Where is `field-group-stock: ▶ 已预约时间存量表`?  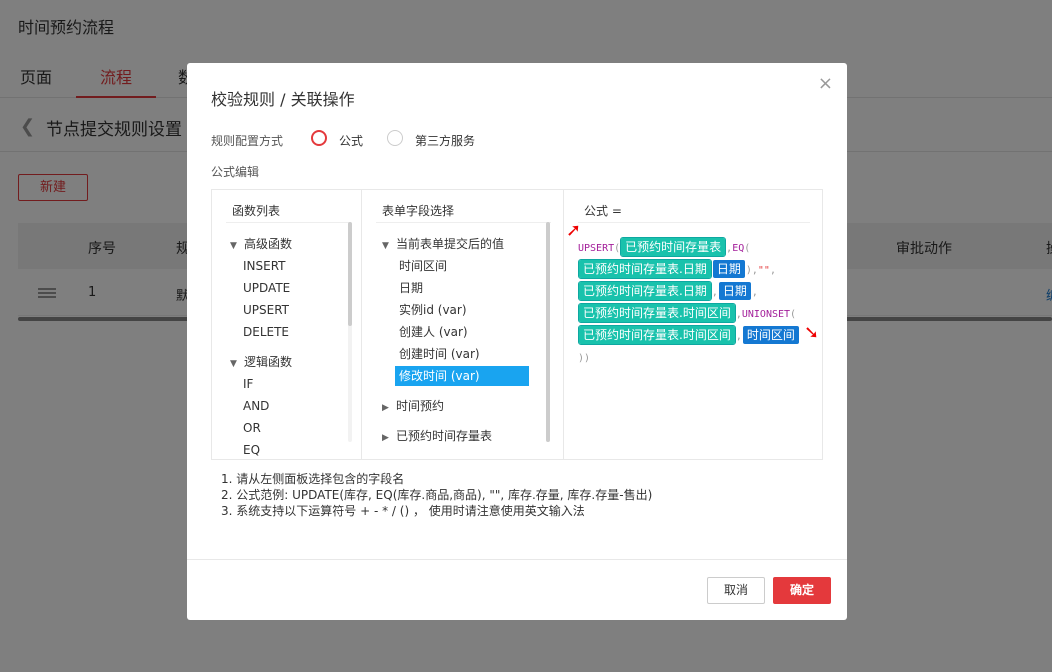 field-group-stock: ▶ 已预约时间存量表 is located at coordinates (437, 436).